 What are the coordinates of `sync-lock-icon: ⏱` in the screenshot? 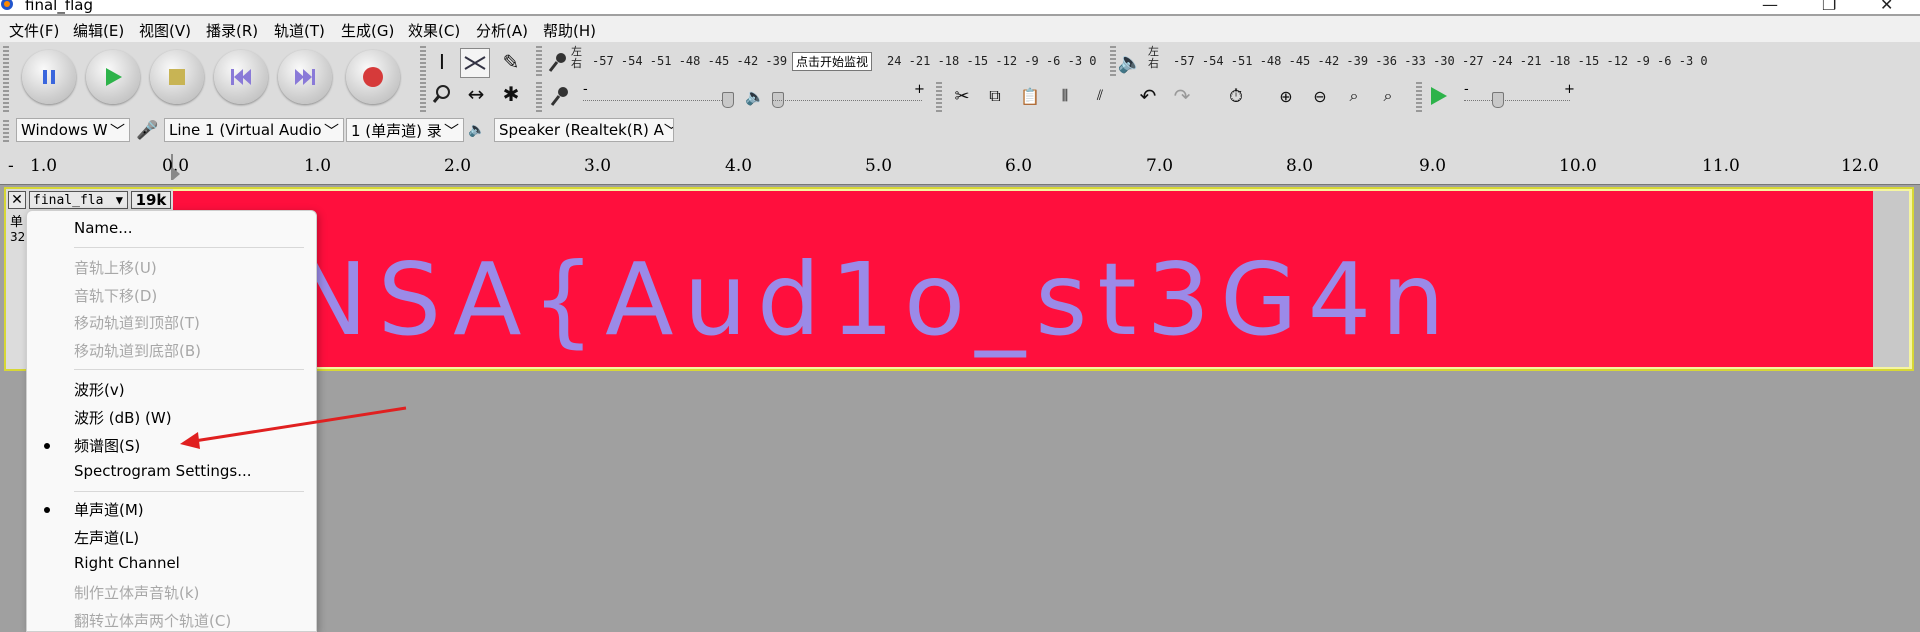 It's located at (1236, 96).